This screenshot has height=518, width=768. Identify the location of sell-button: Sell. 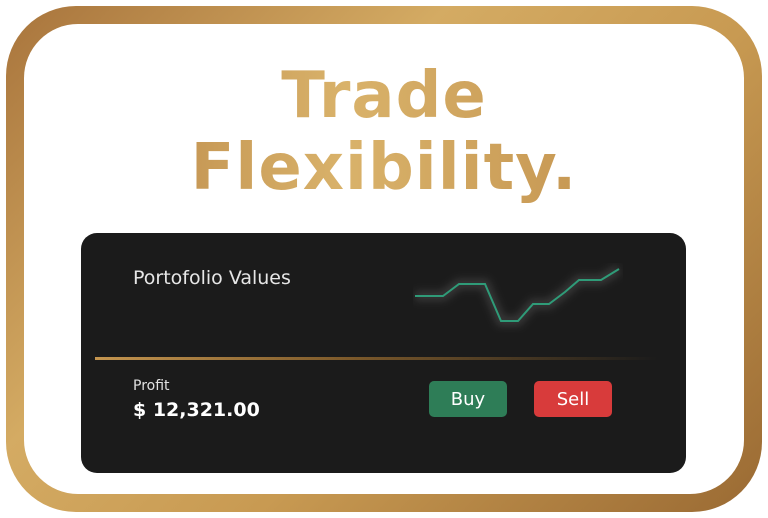
(573, 399).